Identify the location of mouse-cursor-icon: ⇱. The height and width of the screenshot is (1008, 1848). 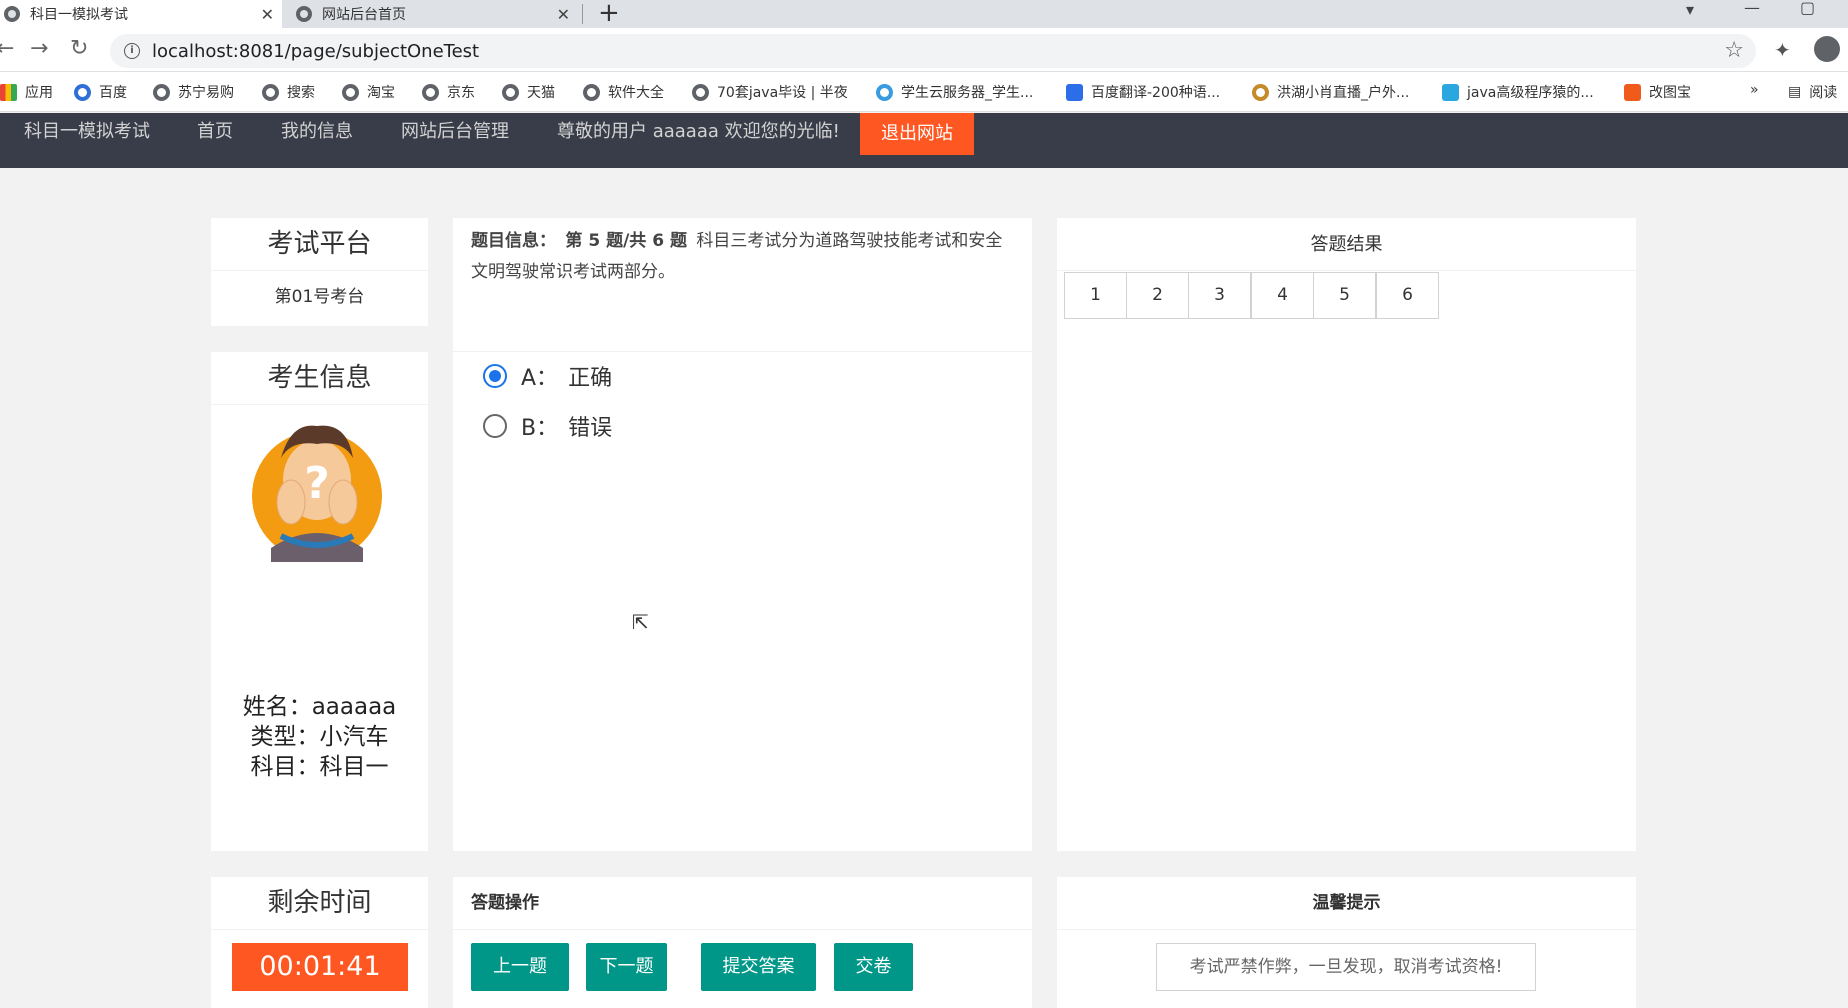
(640, 622).